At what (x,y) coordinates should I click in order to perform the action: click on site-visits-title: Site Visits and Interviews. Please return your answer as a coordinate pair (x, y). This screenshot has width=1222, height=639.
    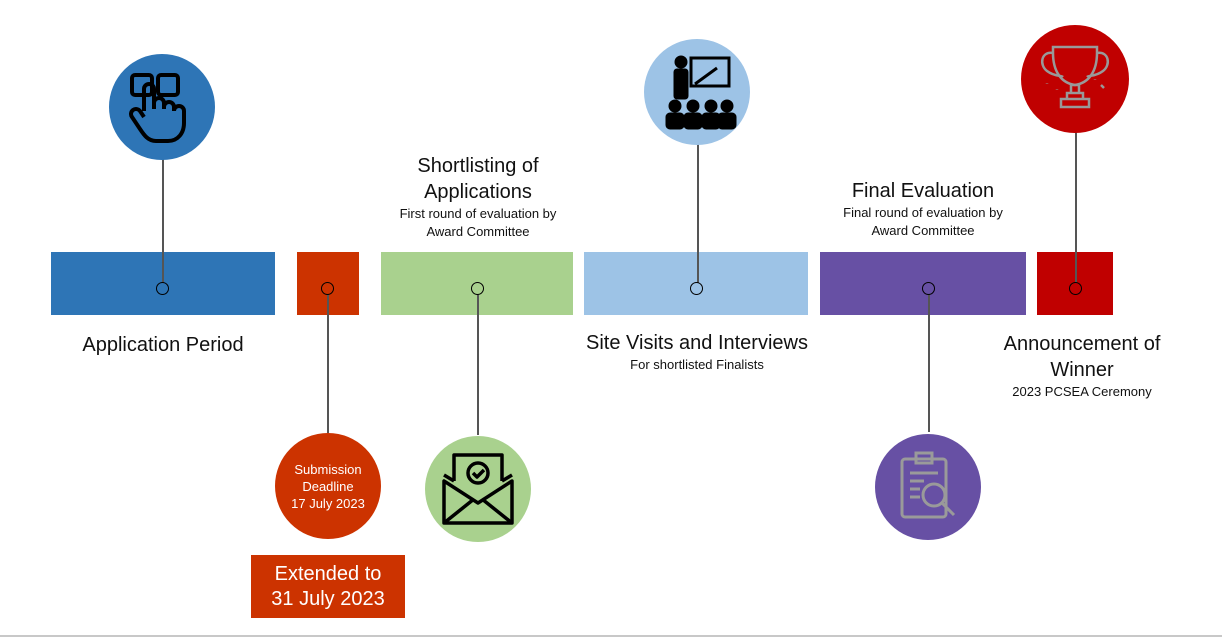
    Looking at the image, I should click on (697, 343).